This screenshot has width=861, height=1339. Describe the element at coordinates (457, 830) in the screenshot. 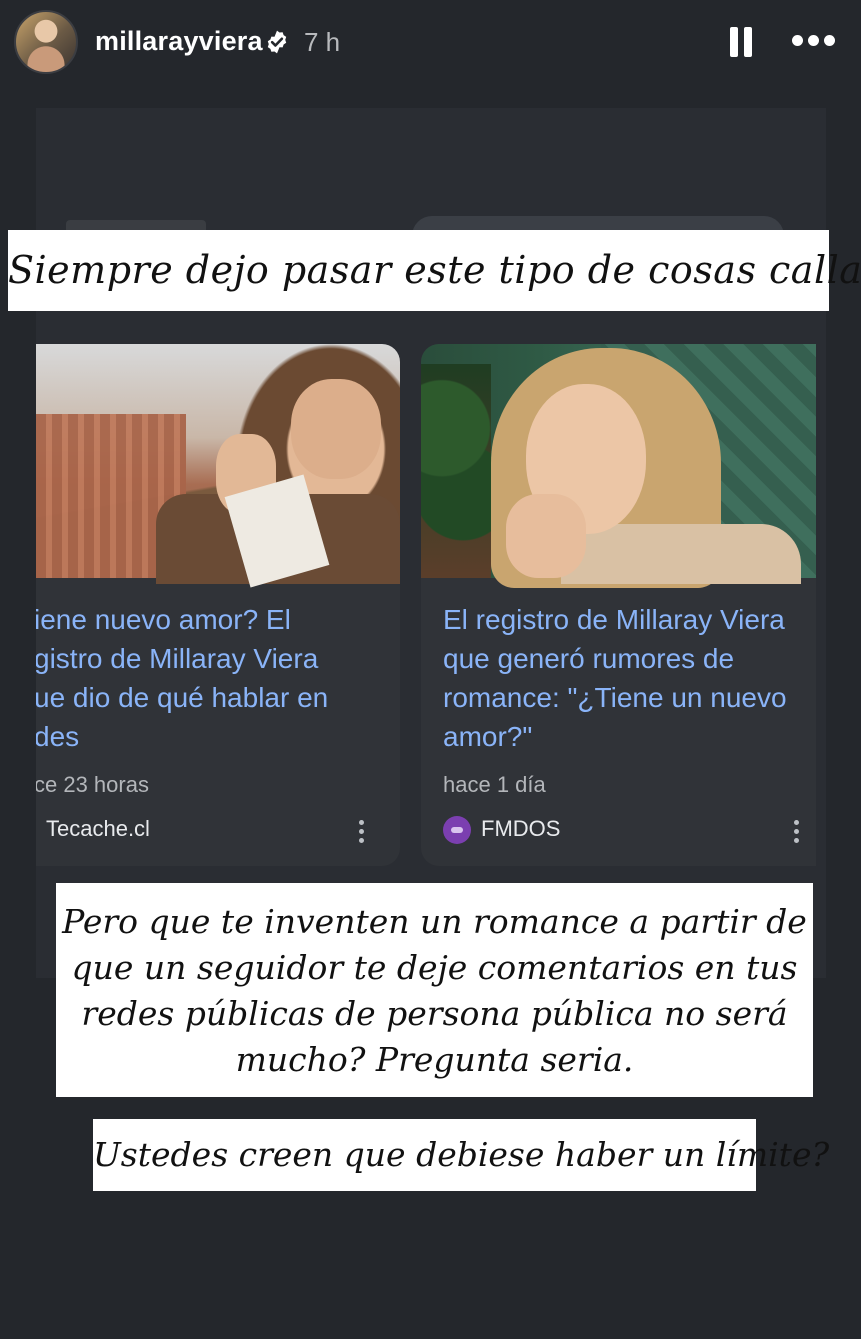

I see `fmdos-logo-icon` at that location.